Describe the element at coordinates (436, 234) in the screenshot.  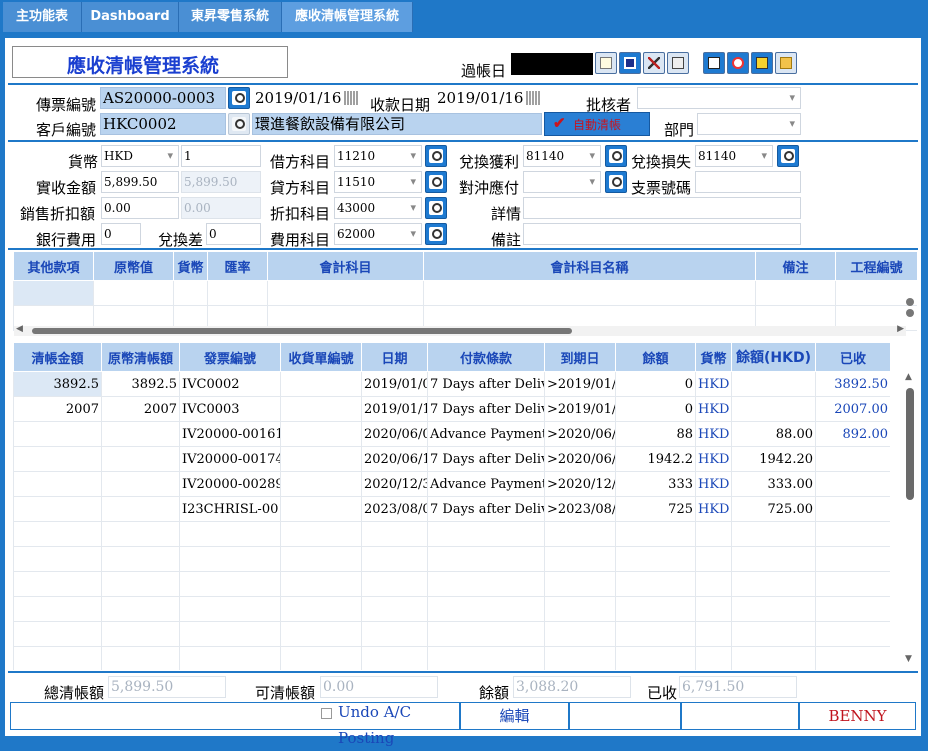
I see `expense-lookup-button` at that location.